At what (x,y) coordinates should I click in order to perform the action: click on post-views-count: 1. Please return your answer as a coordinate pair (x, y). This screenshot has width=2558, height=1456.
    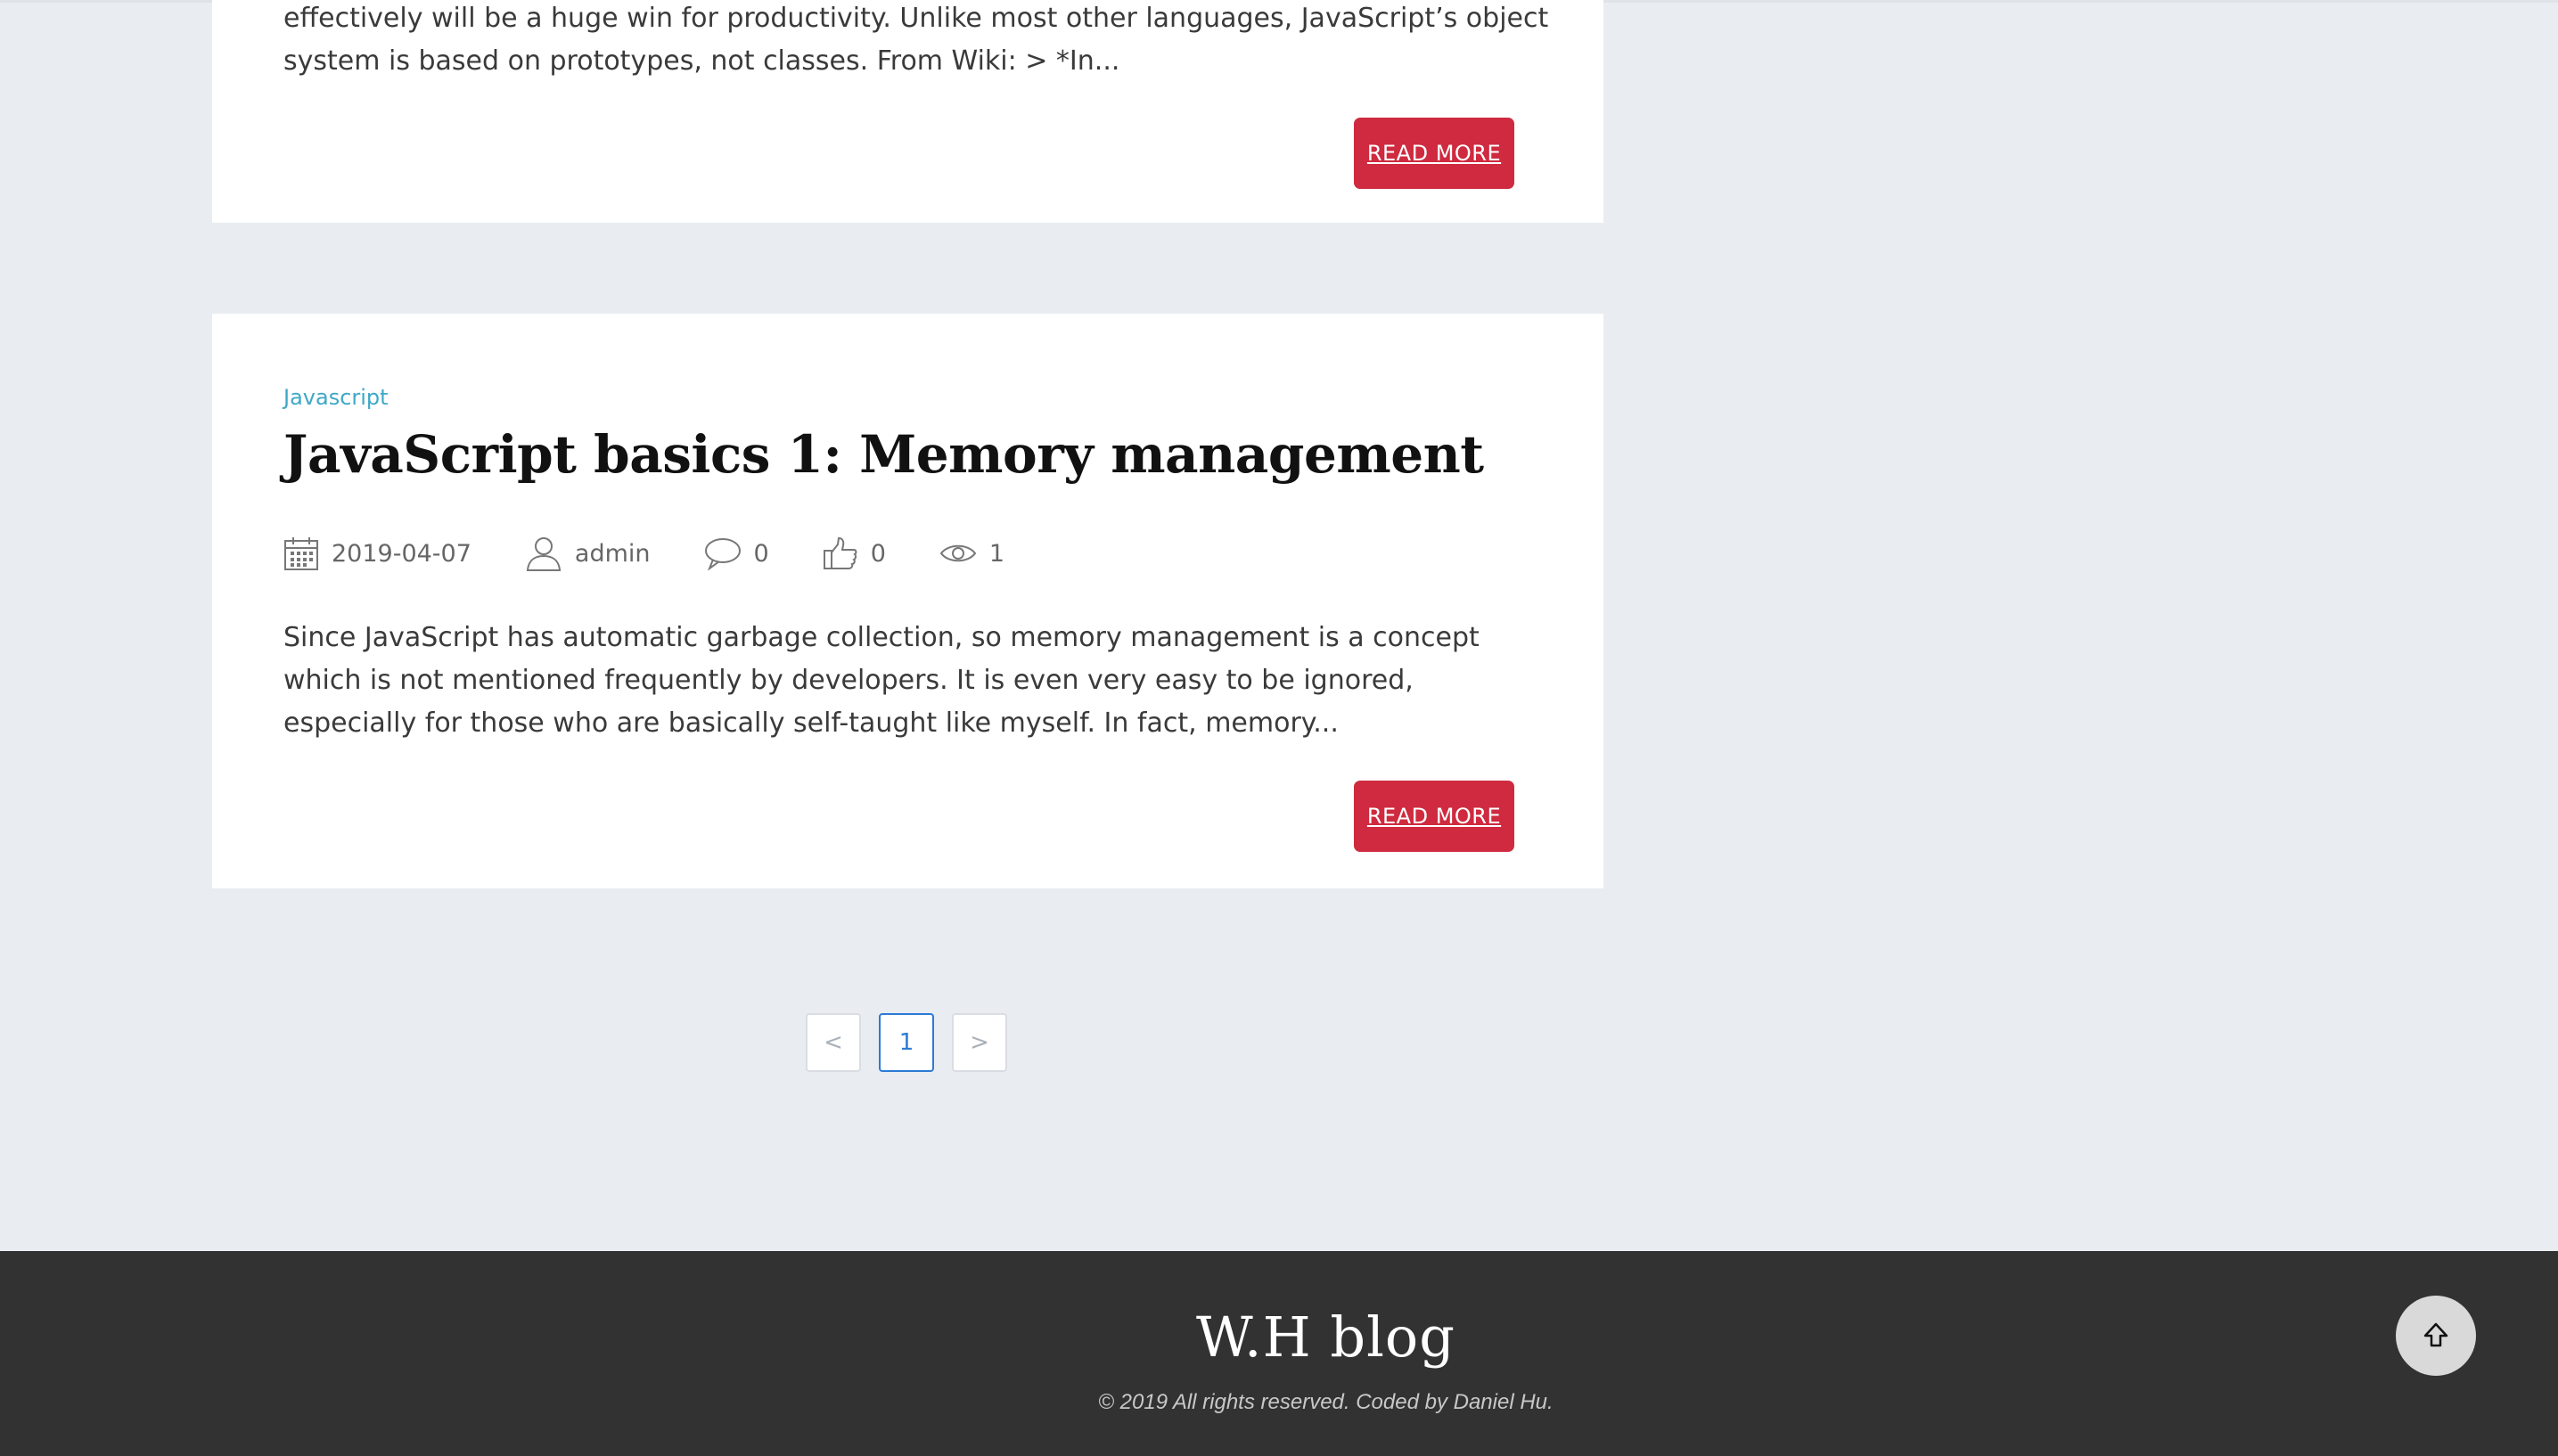
    Looking at the image, I should click on (996, 553).